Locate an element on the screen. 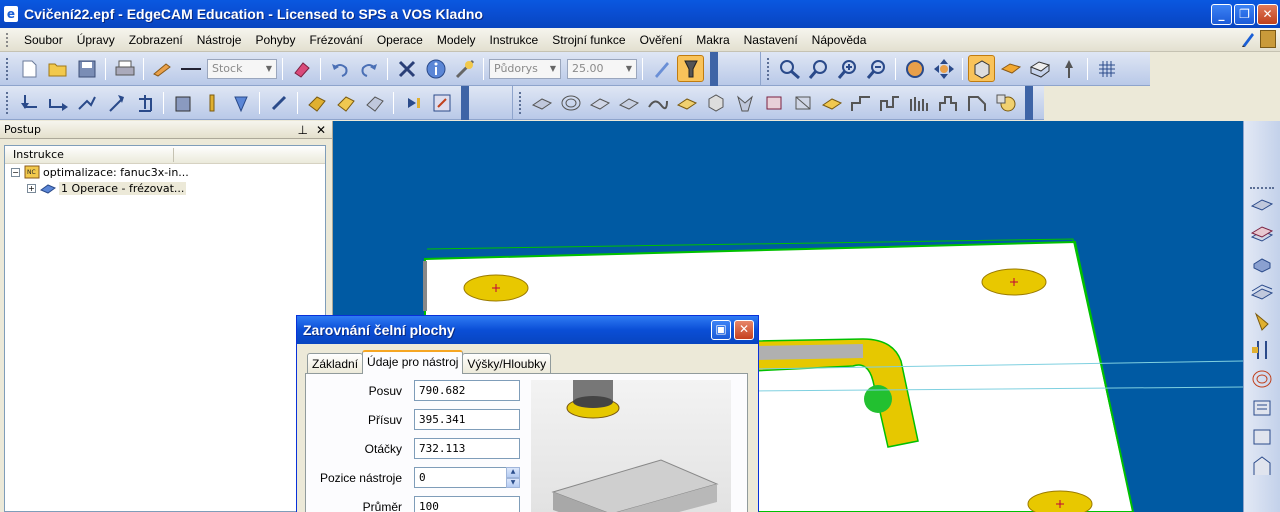  spinner-pozice-nastroje: 0 ▲ ▼ is located at coordinates (467, 477).